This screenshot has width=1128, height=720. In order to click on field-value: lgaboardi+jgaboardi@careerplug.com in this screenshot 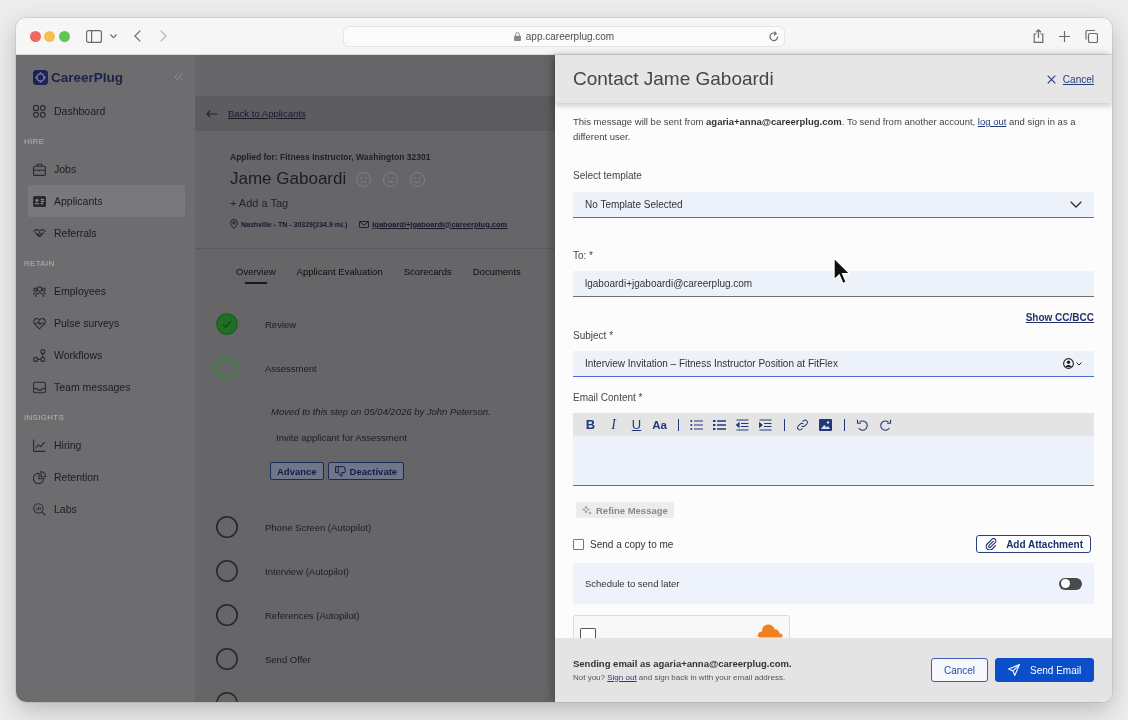, I will do `click(669, 283)`.